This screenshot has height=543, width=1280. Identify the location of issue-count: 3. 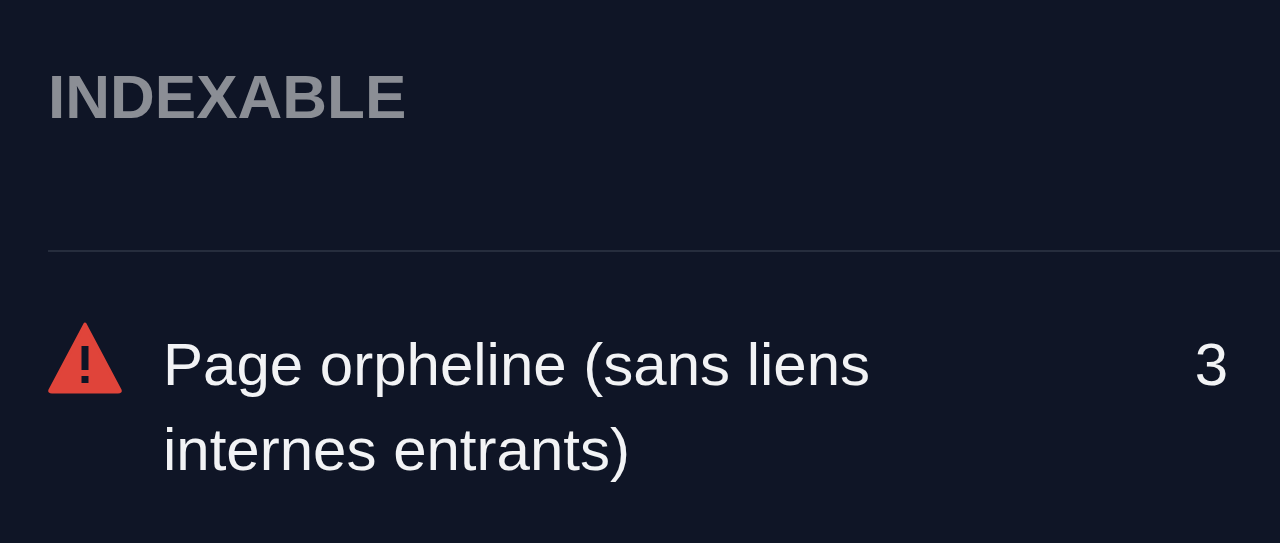
(1211, 365).